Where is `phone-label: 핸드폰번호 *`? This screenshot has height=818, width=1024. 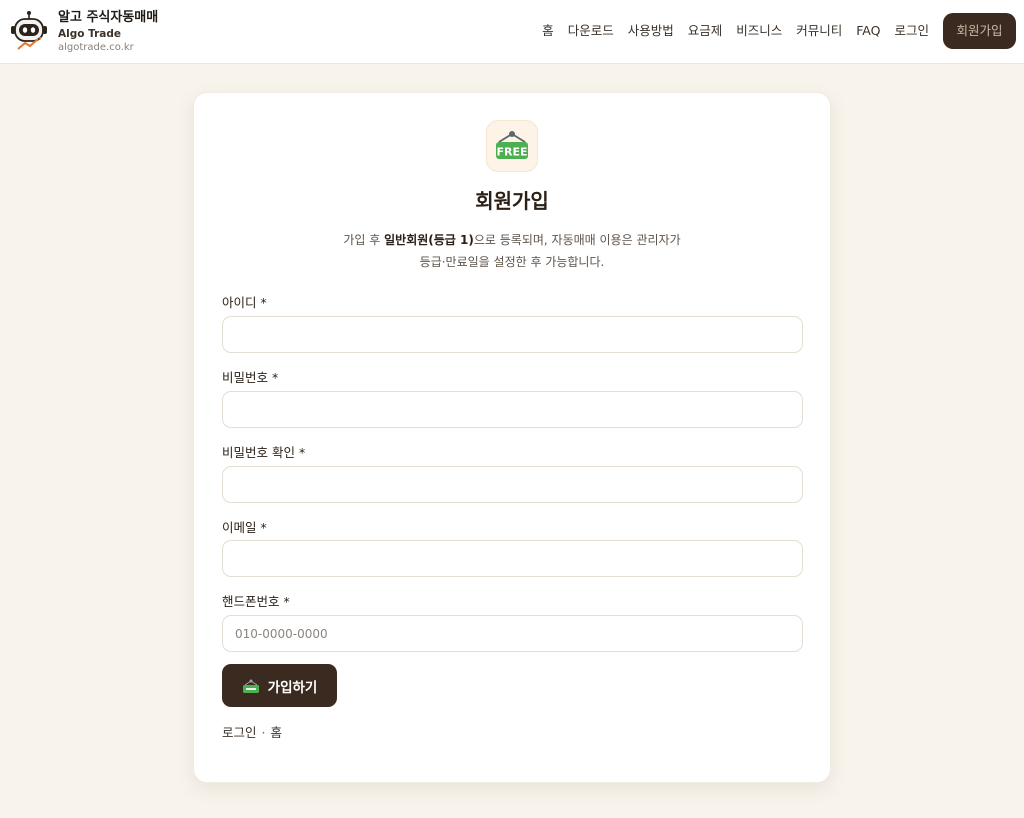 phone-label: 핸드폰번호 * is located at coordinates (256, 601).